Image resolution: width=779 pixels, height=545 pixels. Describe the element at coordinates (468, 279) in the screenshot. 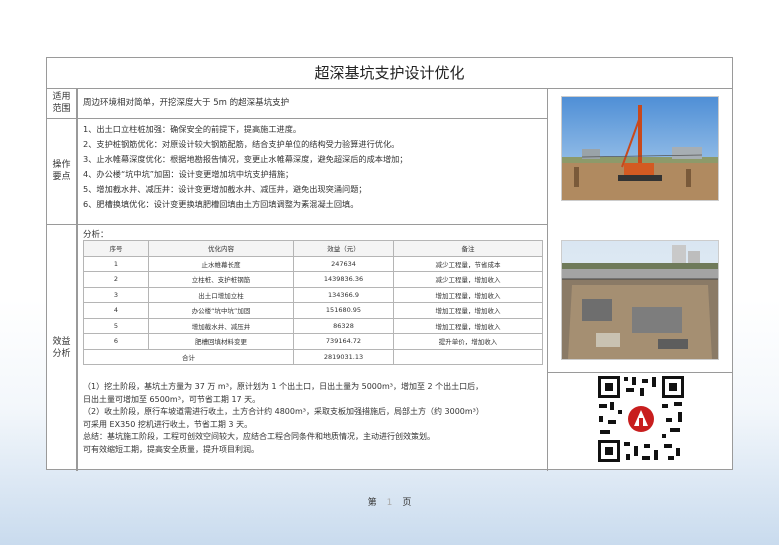

I see `cell-note: 减少工程量，增加收入` at that location.